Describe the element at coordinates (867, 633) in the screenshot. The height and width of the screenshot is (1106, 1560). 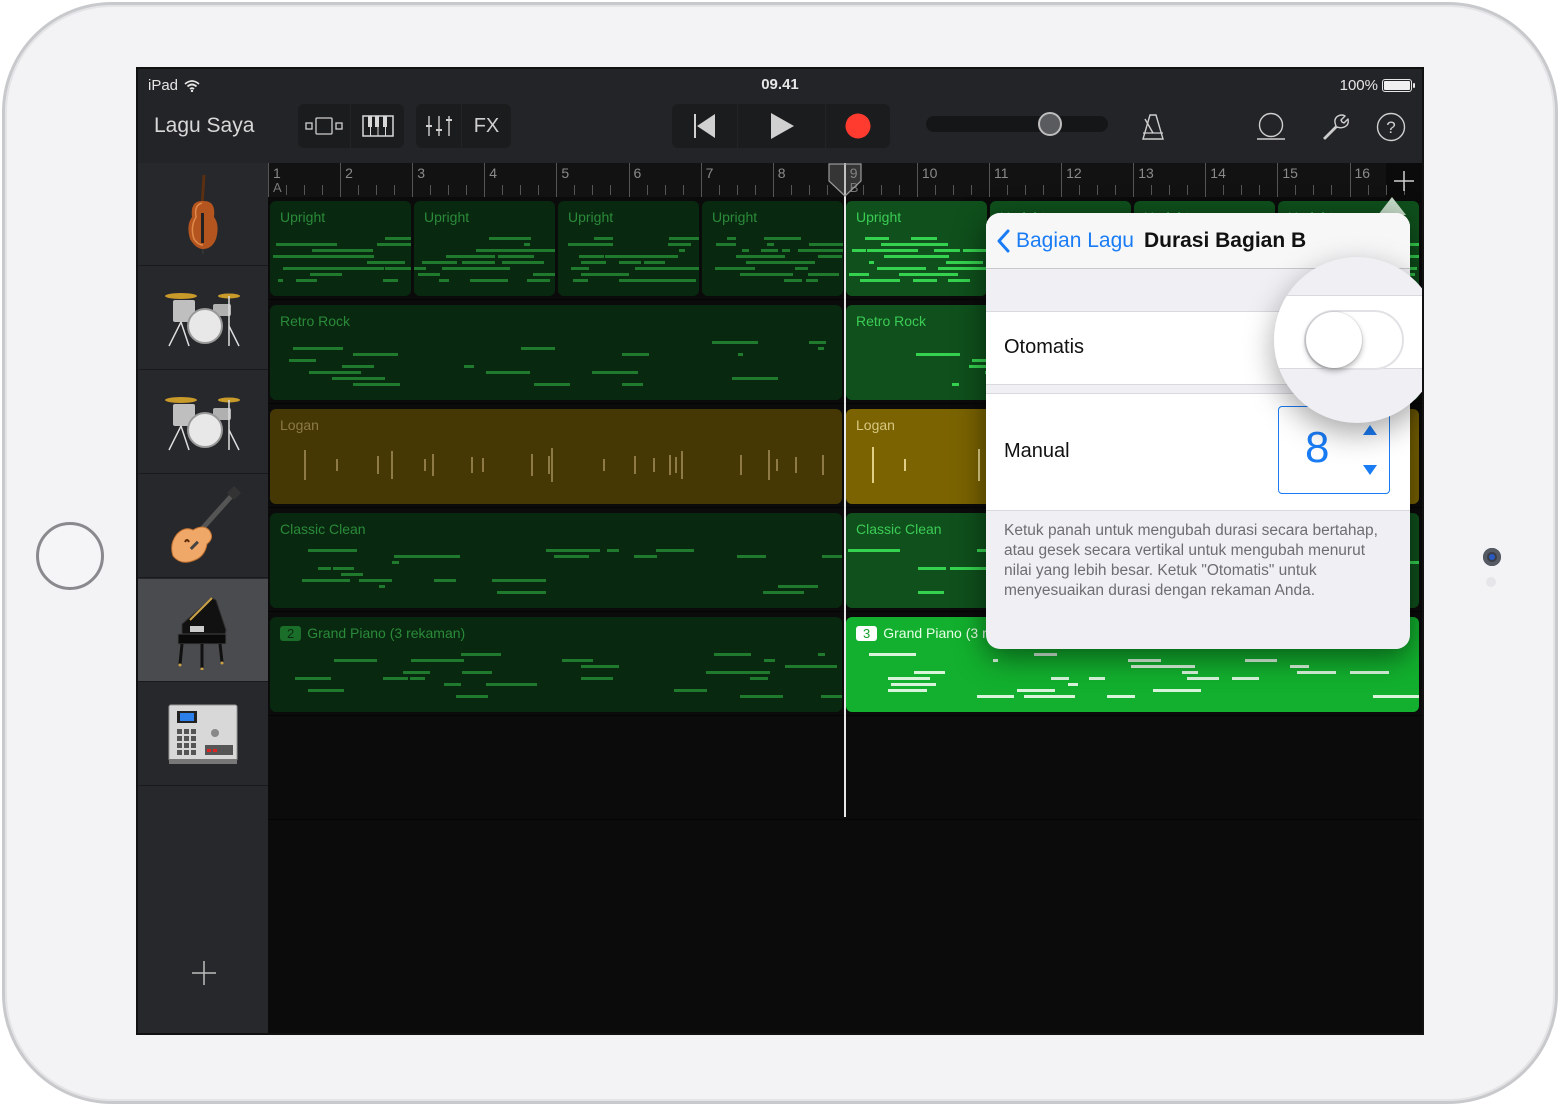
I see `take-count-badge: 3` at that location.